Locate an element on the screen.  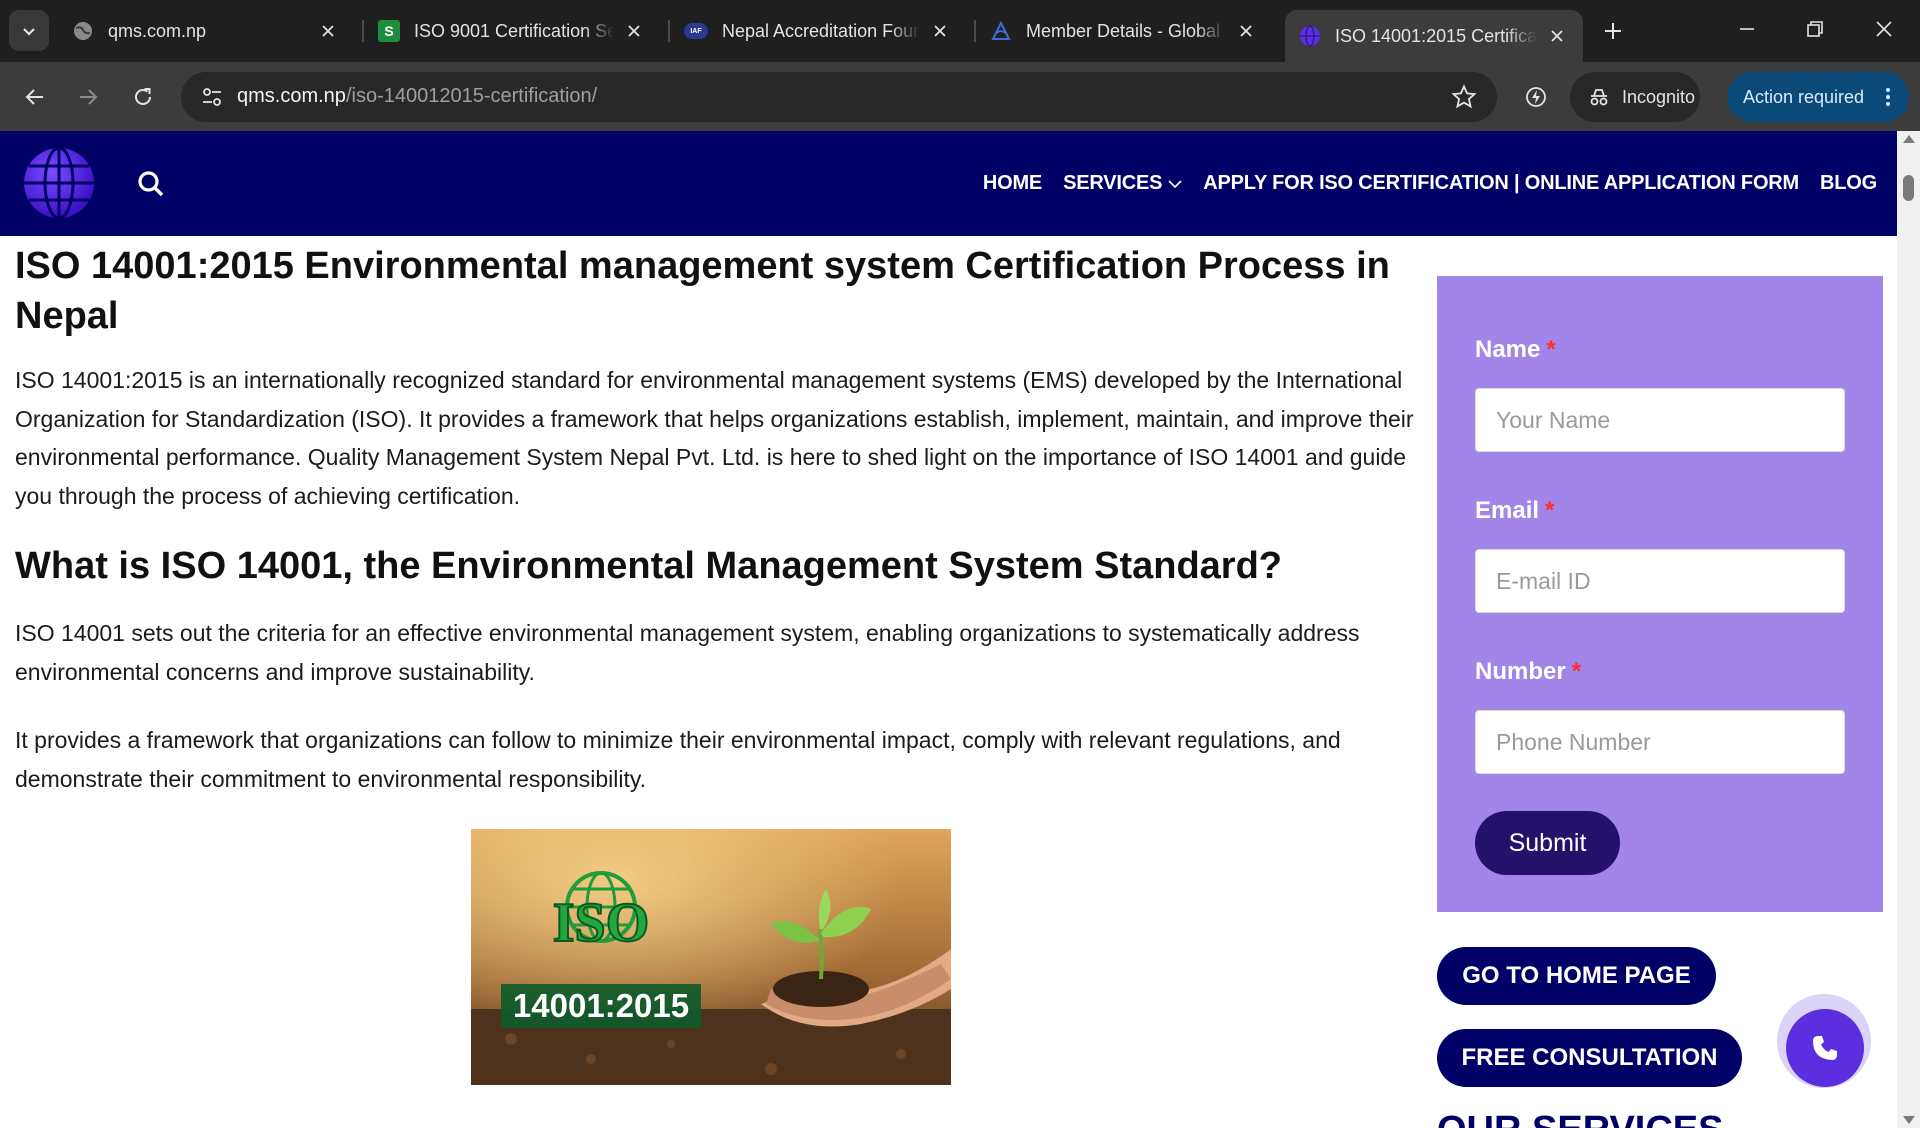
performance-button is located at coordinates (1536, 97).